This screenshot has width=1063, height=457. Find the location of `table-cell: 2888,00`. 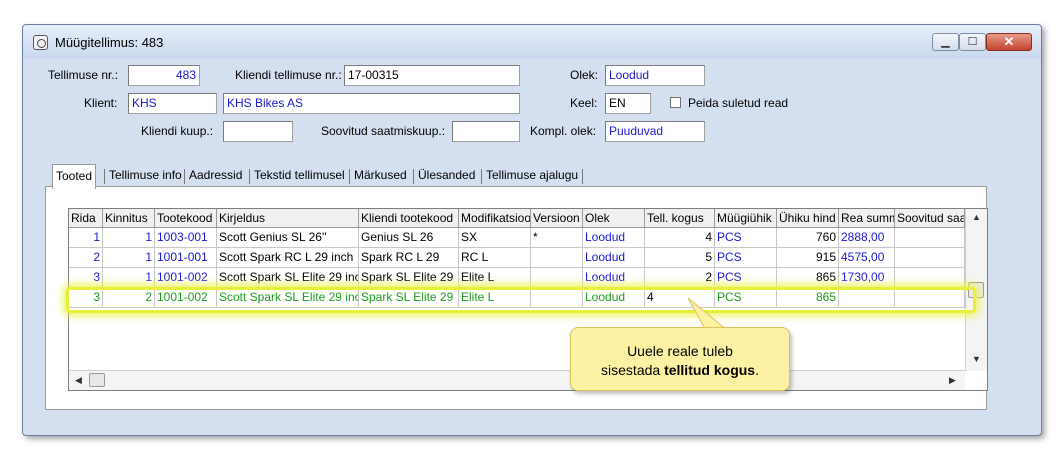

table-cell: 2888,00 is located at coordinates (867, 238).